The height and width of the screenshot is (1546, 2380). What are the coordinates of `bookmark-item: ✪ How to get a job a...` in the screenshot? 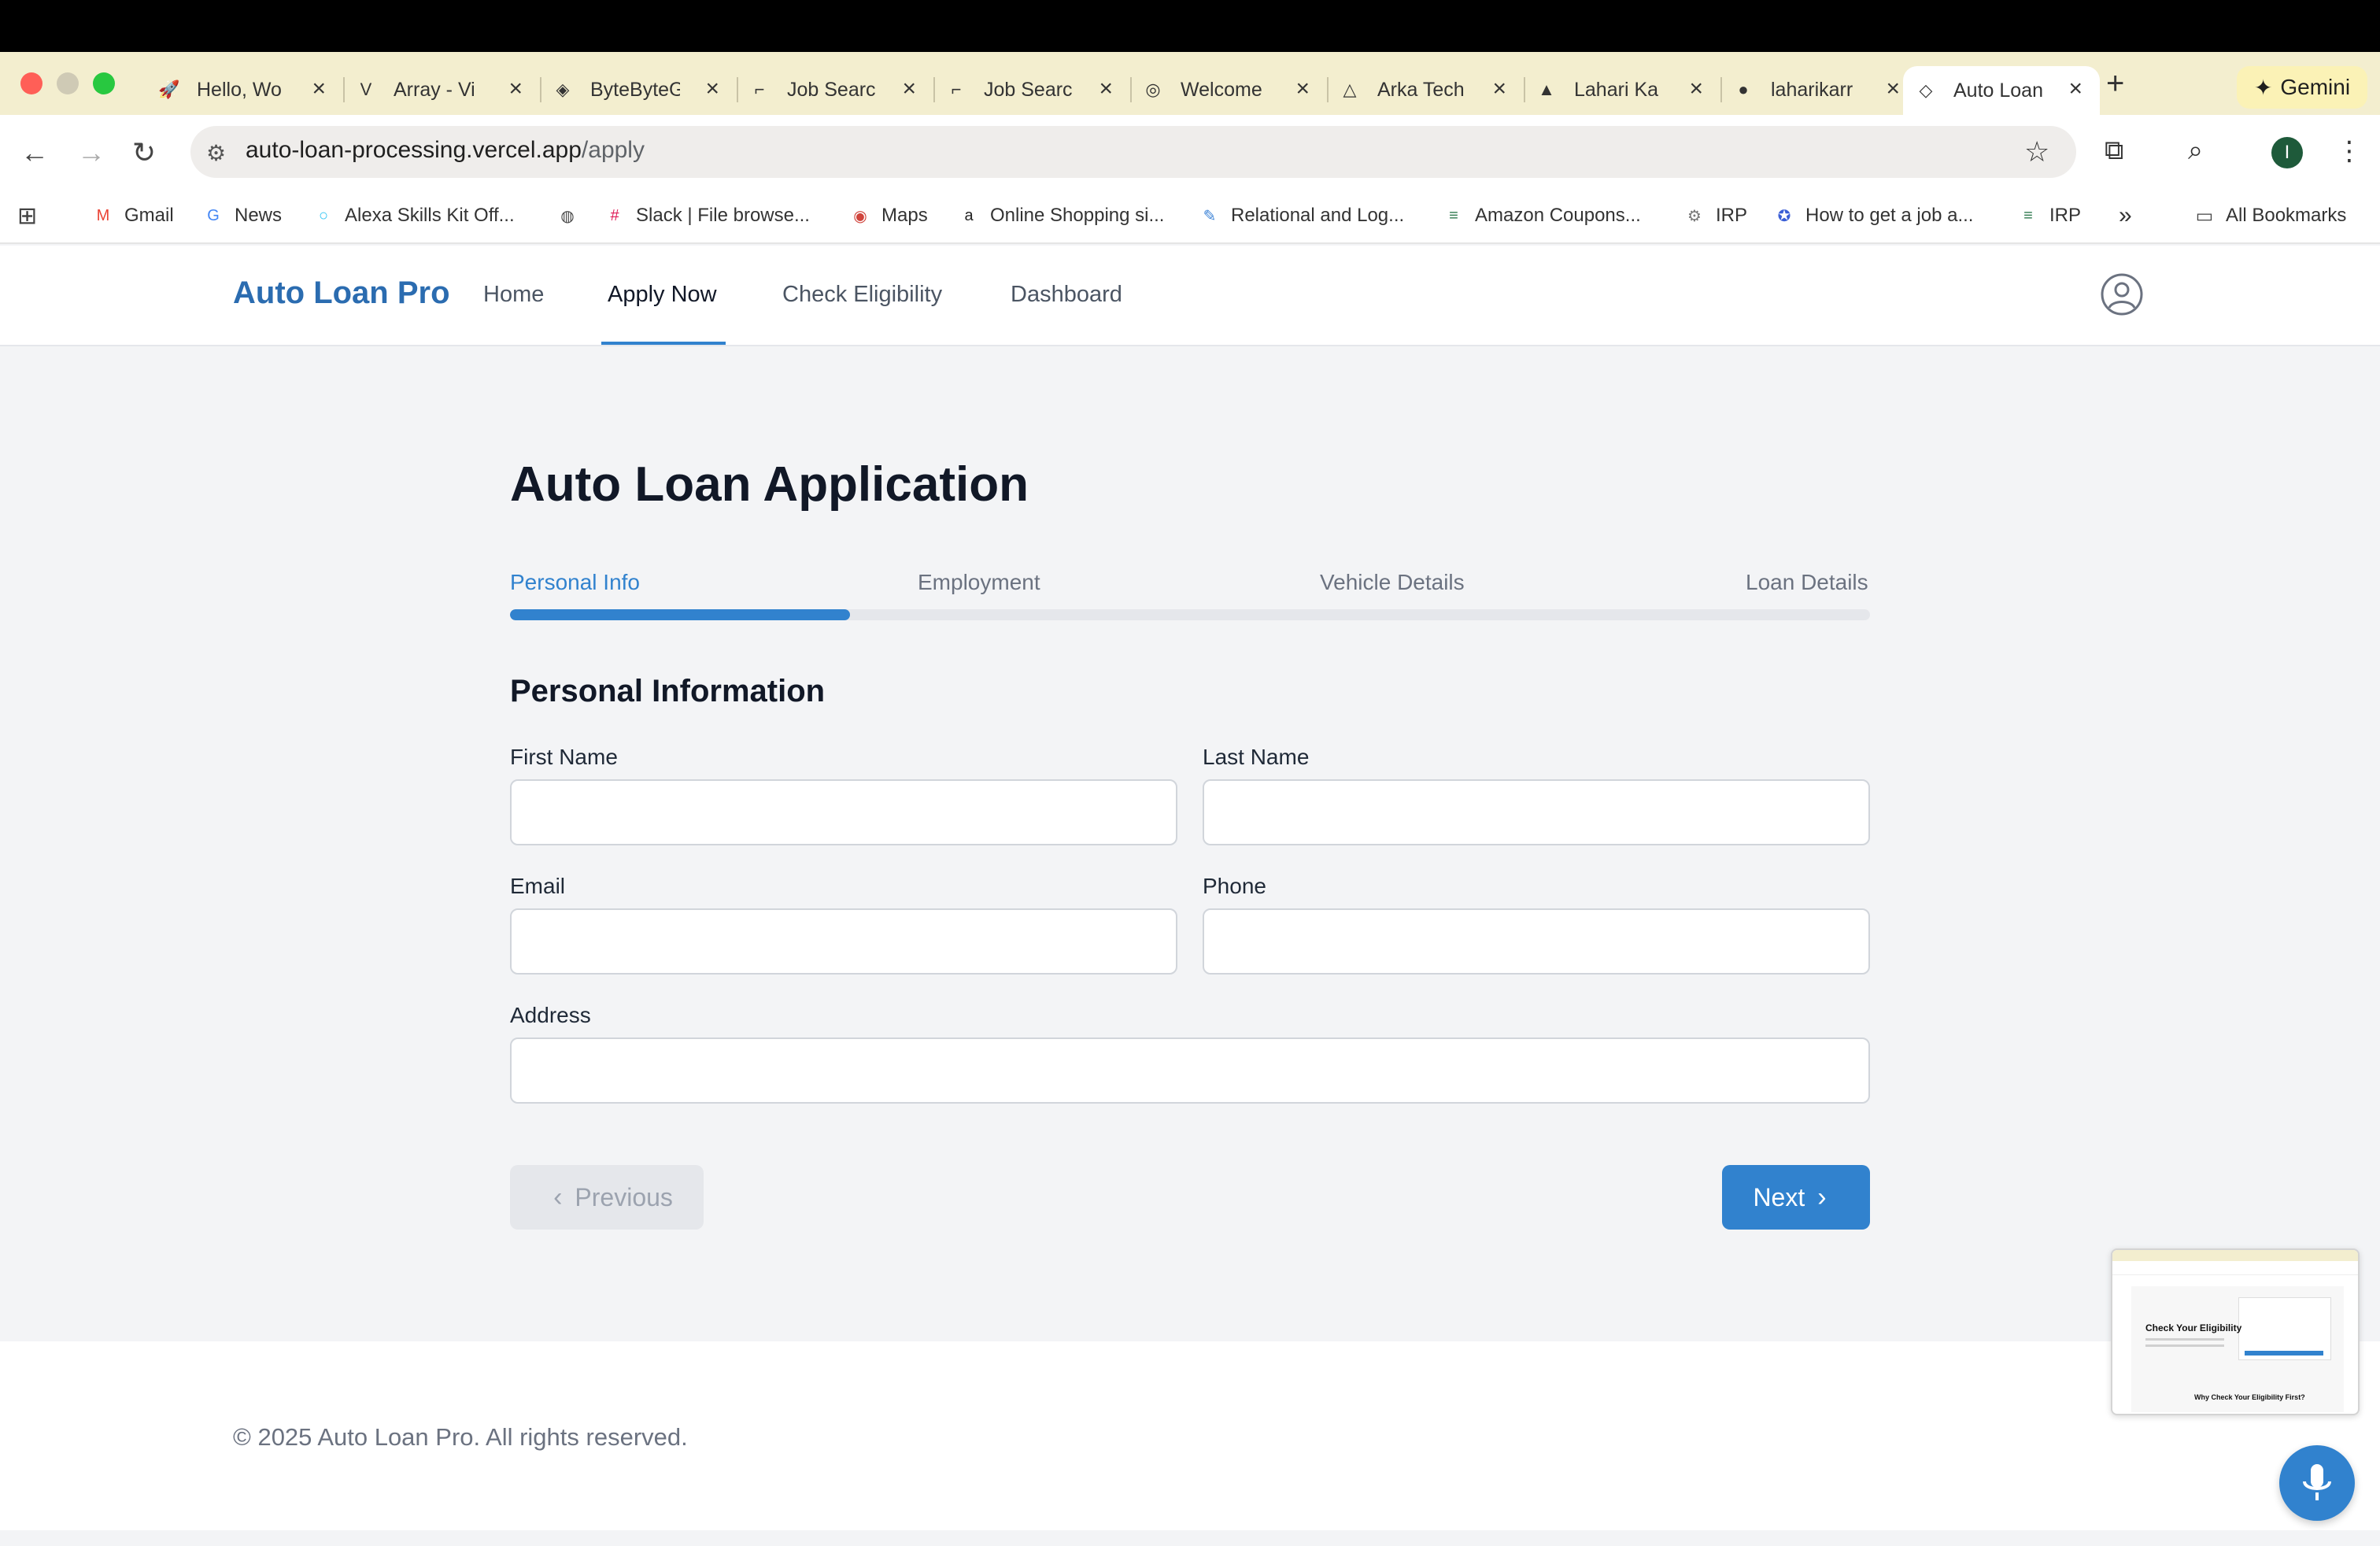 It's located at (1873, 216).